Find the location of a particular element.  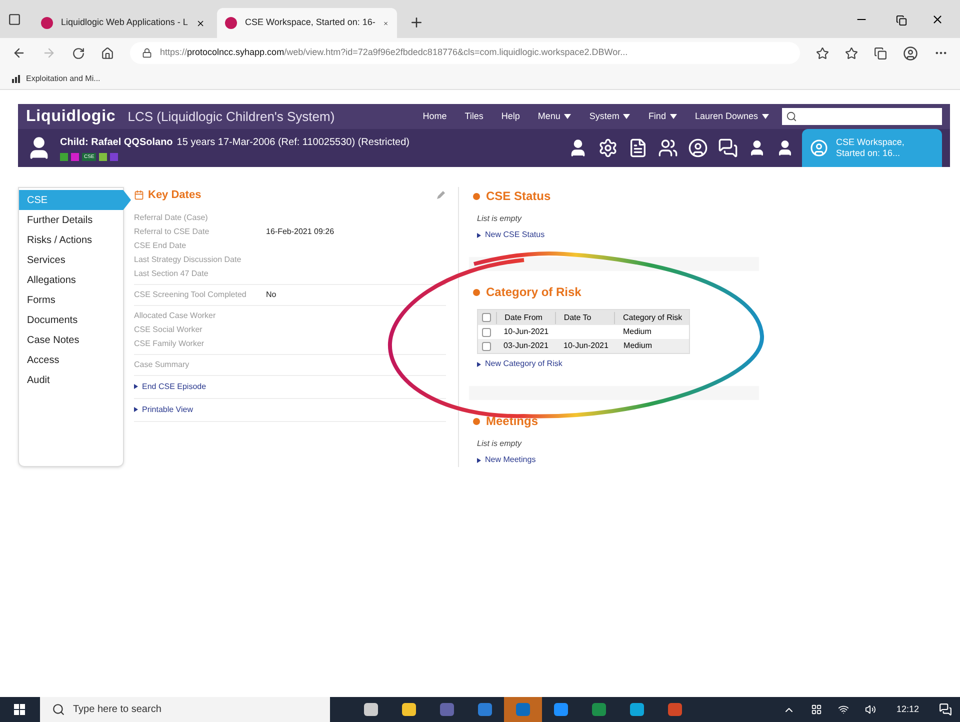

browser-tab: CSE Workspace, Started on: 16- is located at coordinates (307, 23).